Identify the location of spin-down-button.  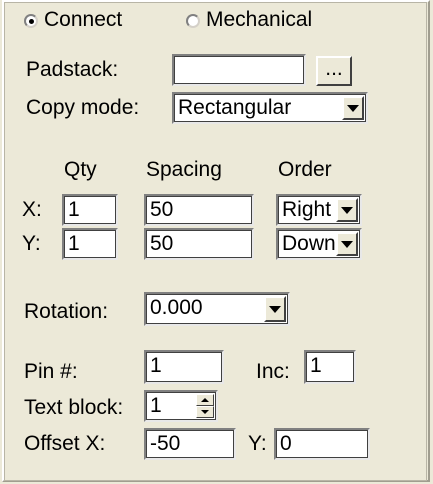
(205, 412).